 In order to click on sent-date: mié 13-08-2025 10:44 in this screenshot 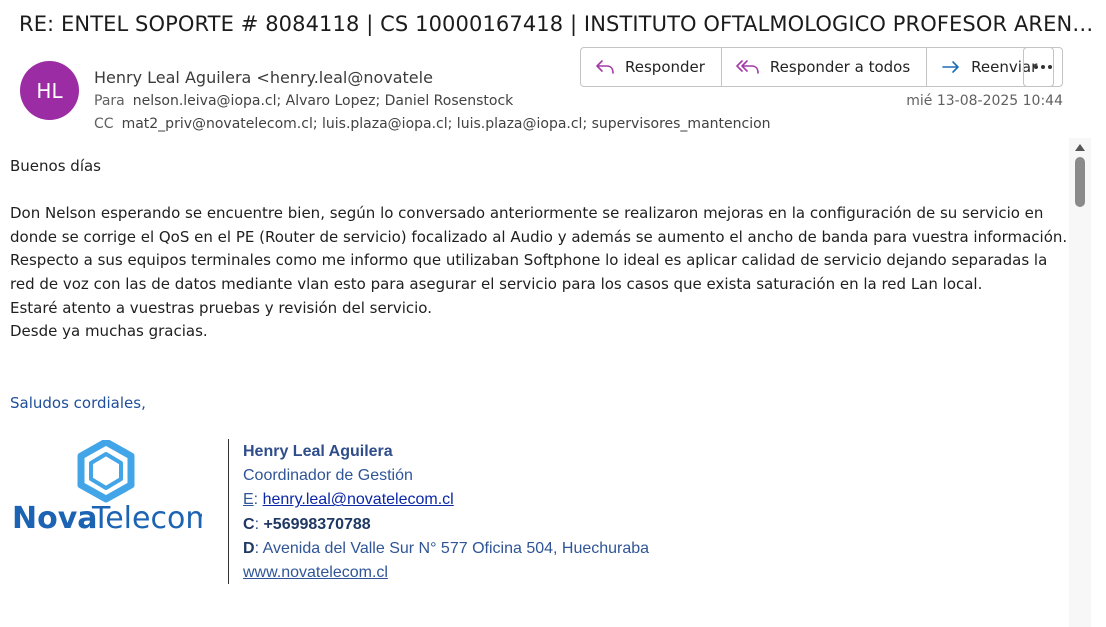, I will do `click(984, 101)`.